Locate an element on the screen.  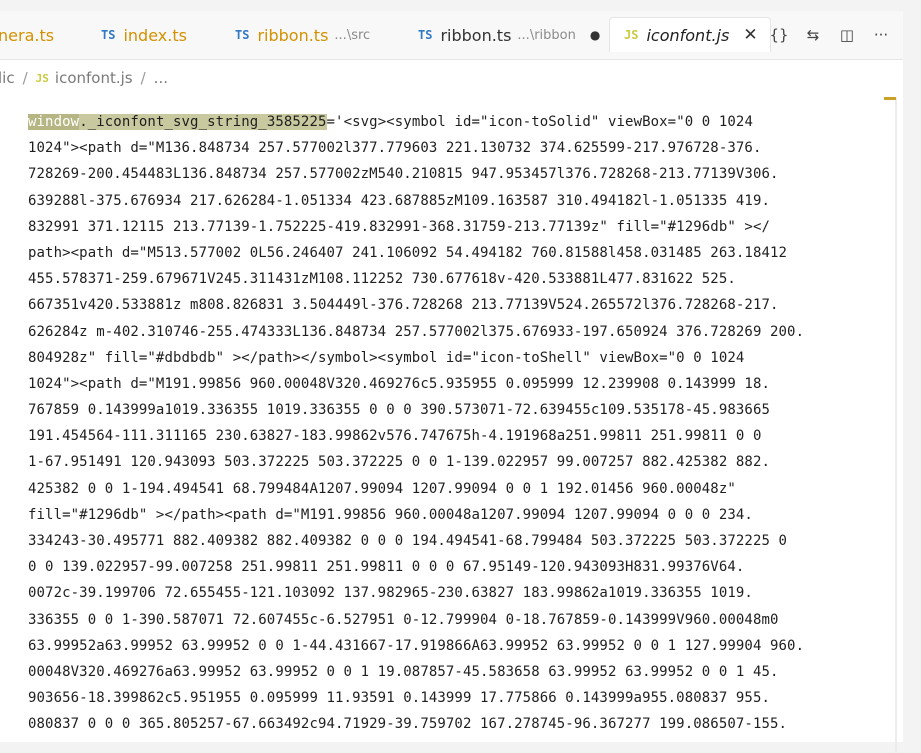
scrollbar-highlight-marker is located at coordinates (890, 98).